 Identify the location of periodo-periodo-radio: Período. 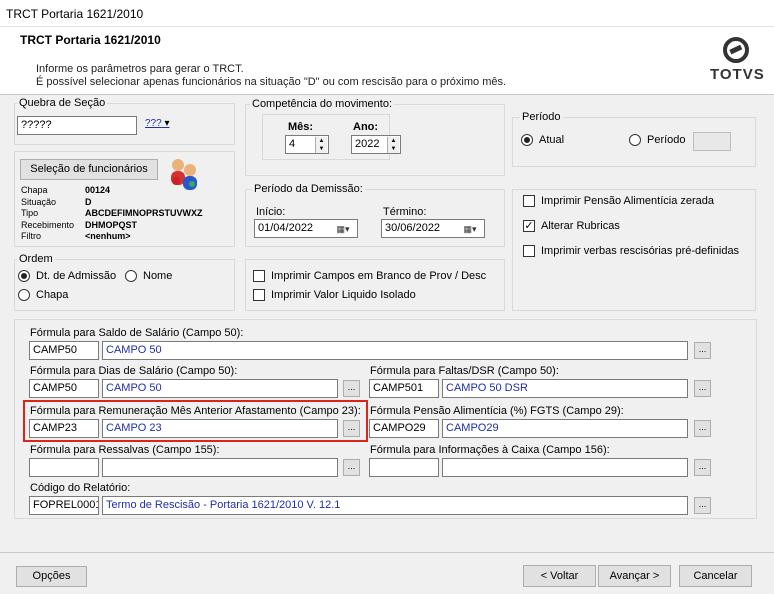
(657, 140).